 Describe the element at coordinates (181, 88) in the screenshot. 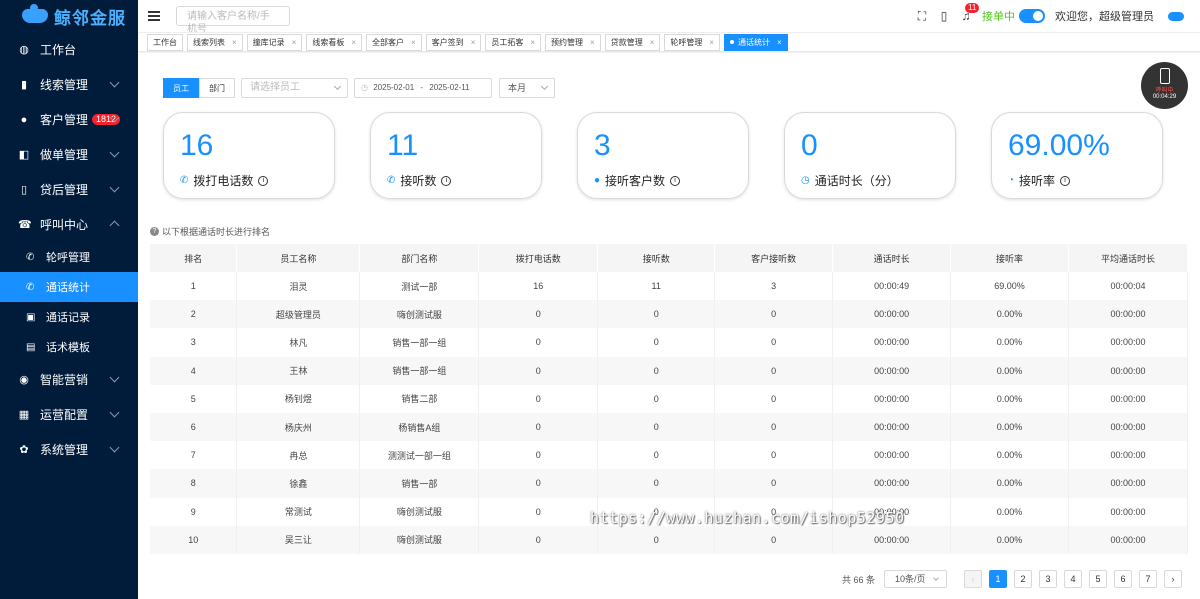

I see `seg-employee-button: 员工` at that location.